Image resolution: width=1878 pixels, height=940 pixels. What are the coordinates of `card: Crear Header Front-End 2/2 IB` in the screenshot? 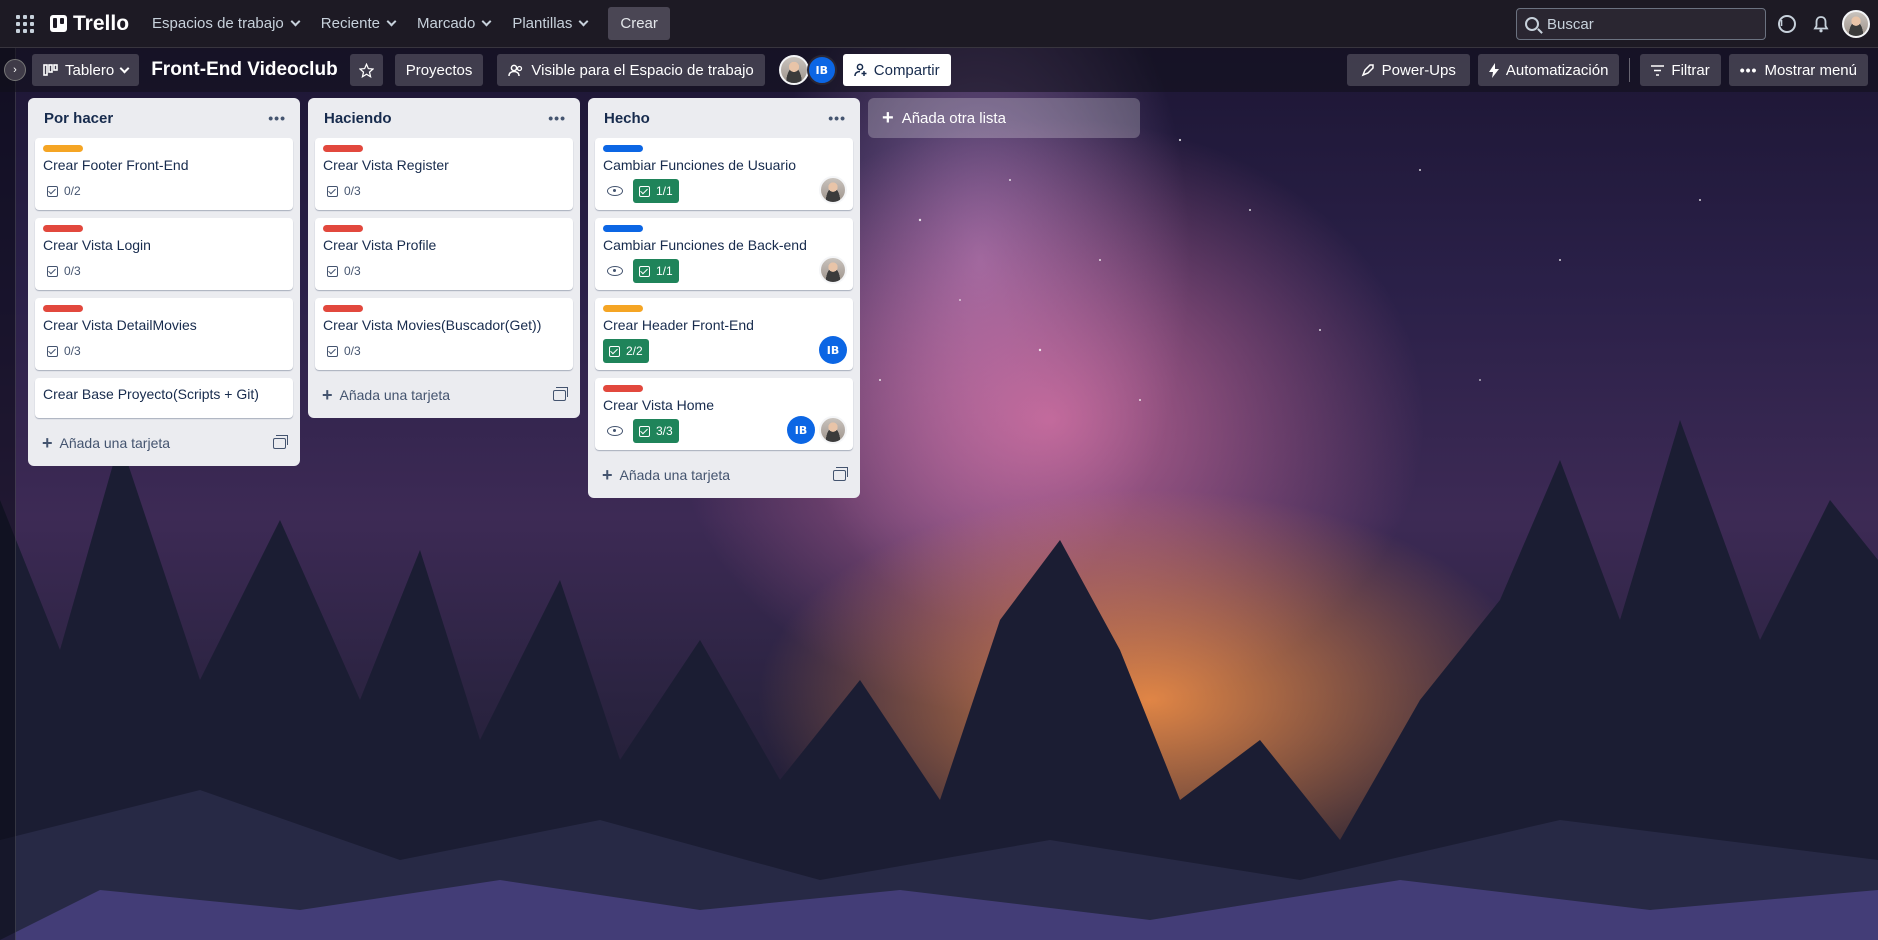 It's located at (724, 334).